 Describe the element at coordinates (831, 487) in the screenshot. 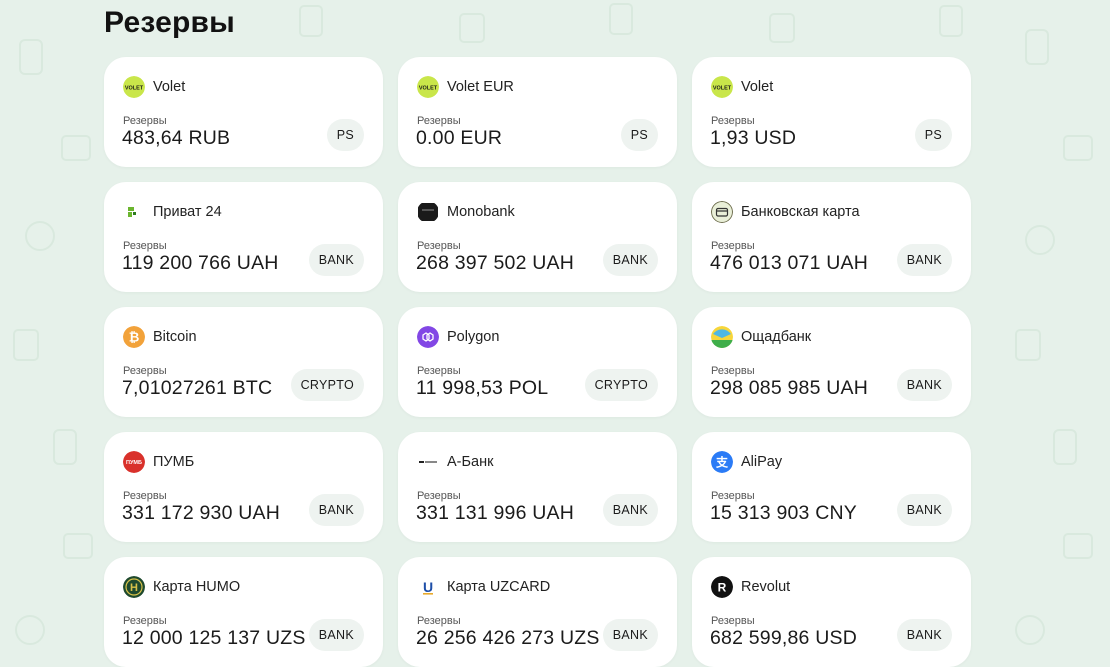

I see `reserve-card: 支 AliPay Резервы 15 313 903 CNY BANK` at that location.